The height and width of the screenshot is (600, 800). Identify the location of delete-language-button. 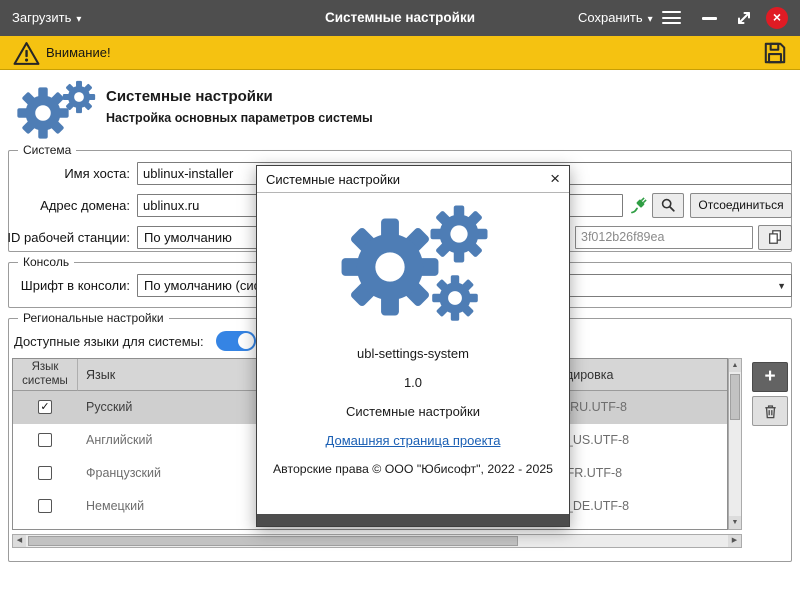
(770, 411).